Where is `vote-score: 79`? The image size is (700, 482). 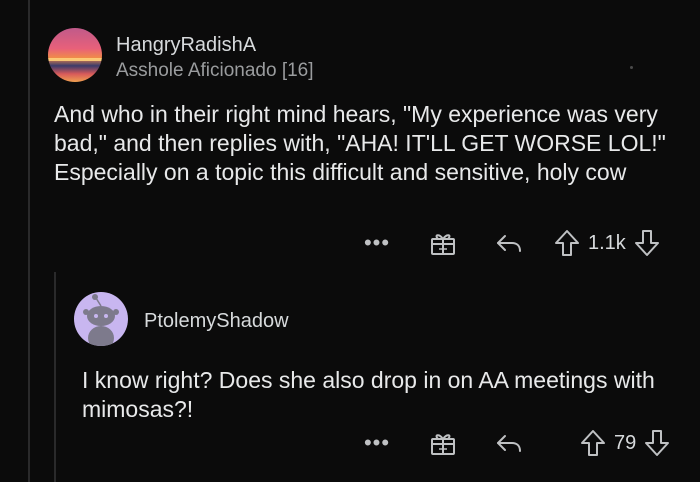
vote-score: 79 is located at coordinates (625, 442).